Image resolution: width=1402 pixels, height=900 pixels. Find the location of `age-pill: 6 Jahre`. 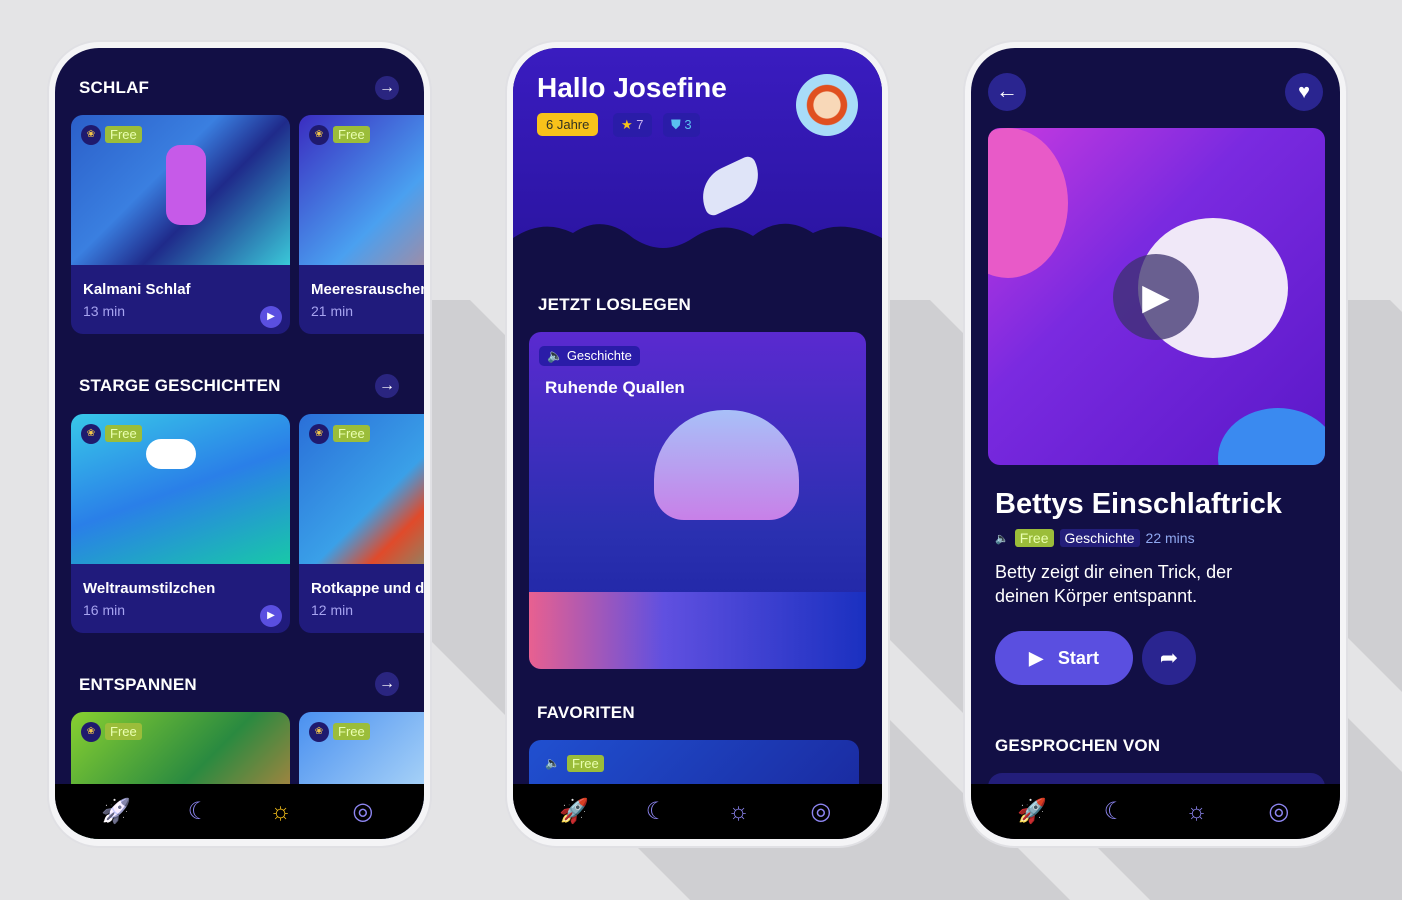

age-pill: 6 Jahre is located at coordinates (568, 124).